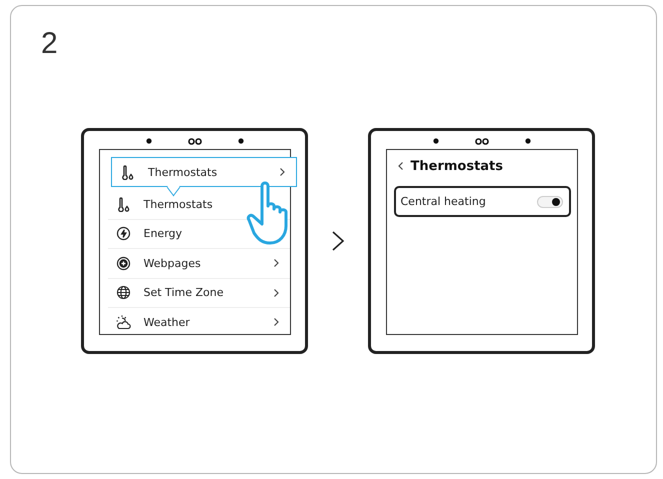 This screenshot has height=479, width=663. Describe the element at coordinates (443, 201) in the screenshot. I see `setting-label: Central heating` at that location.